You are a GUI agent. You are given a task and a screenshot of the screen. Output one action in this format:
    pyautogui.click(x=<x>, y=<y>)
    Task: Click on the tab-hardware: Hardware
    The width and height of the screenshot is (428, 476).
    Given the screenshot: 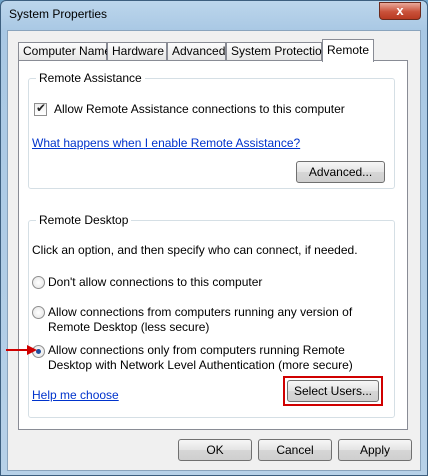 What is the action you would take?
    pyautogui.click(x=137, y=51)
    